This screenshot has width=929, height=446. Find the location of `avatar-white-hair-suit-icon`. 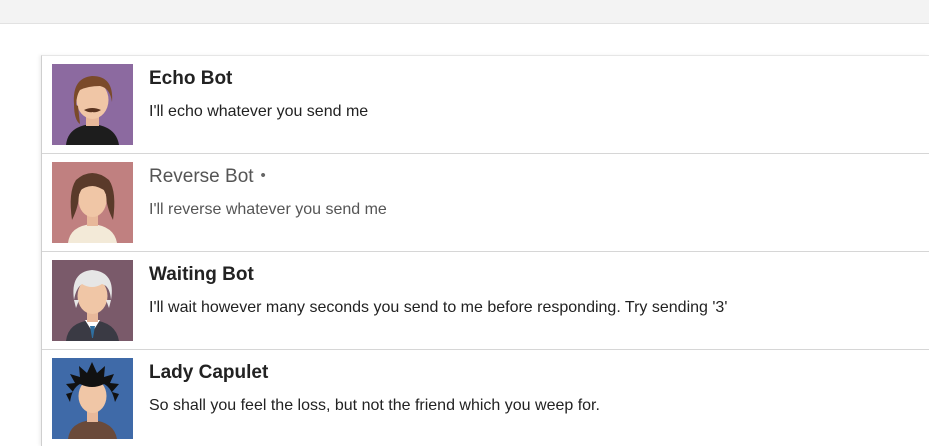

avatar-white-hair-suit-icon is located at coordinates (92, 300).